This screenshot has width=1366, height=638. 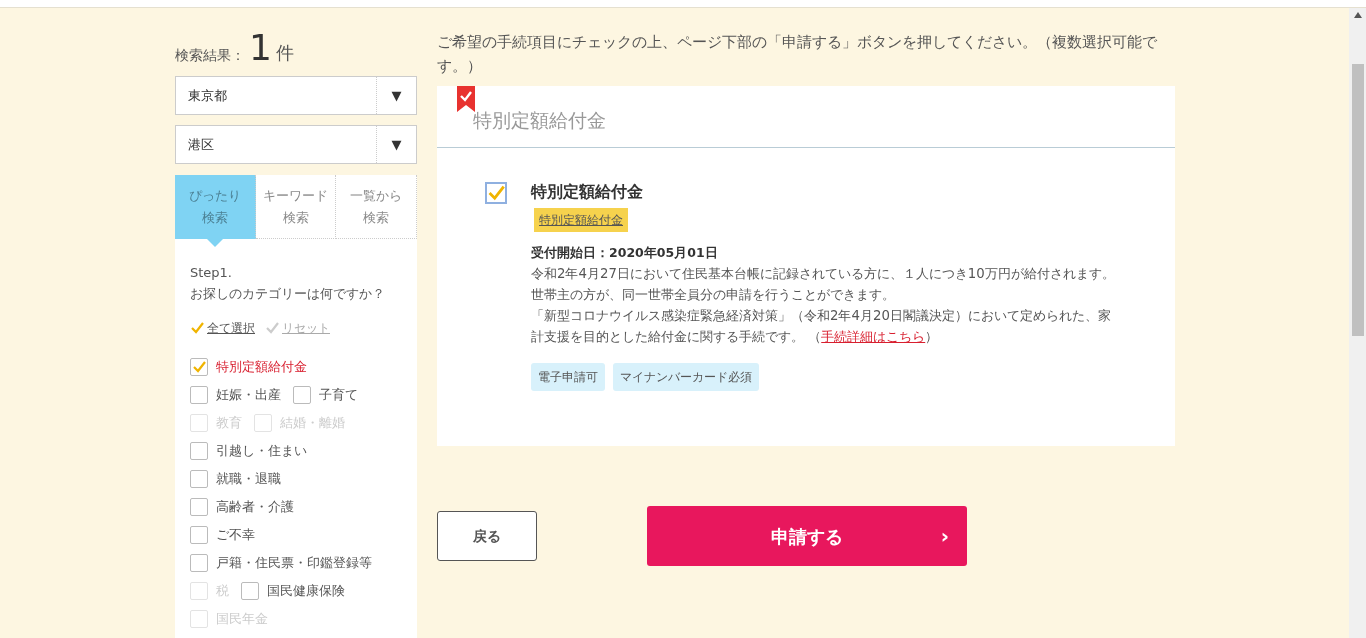 I want to click on step-label: Step1., so click(x=211, y=273).